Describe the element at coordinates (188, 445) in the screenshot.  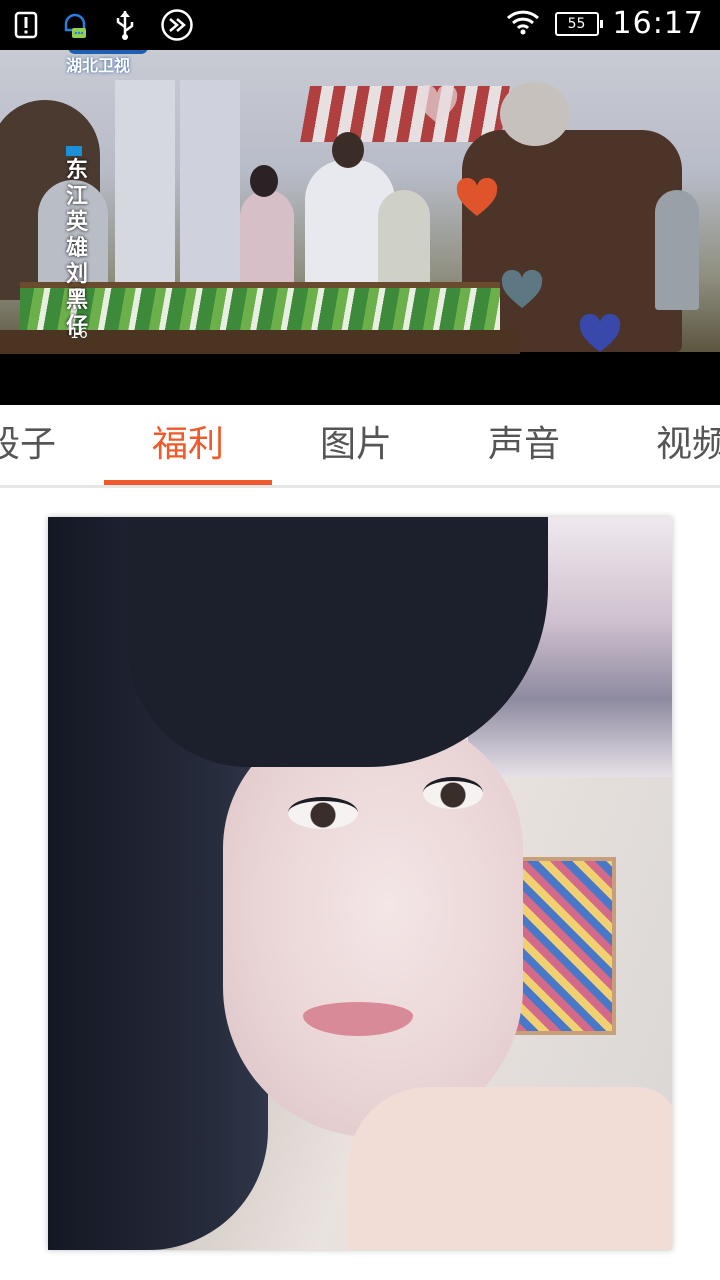
I see `tab-welfare: 福利` at that location.